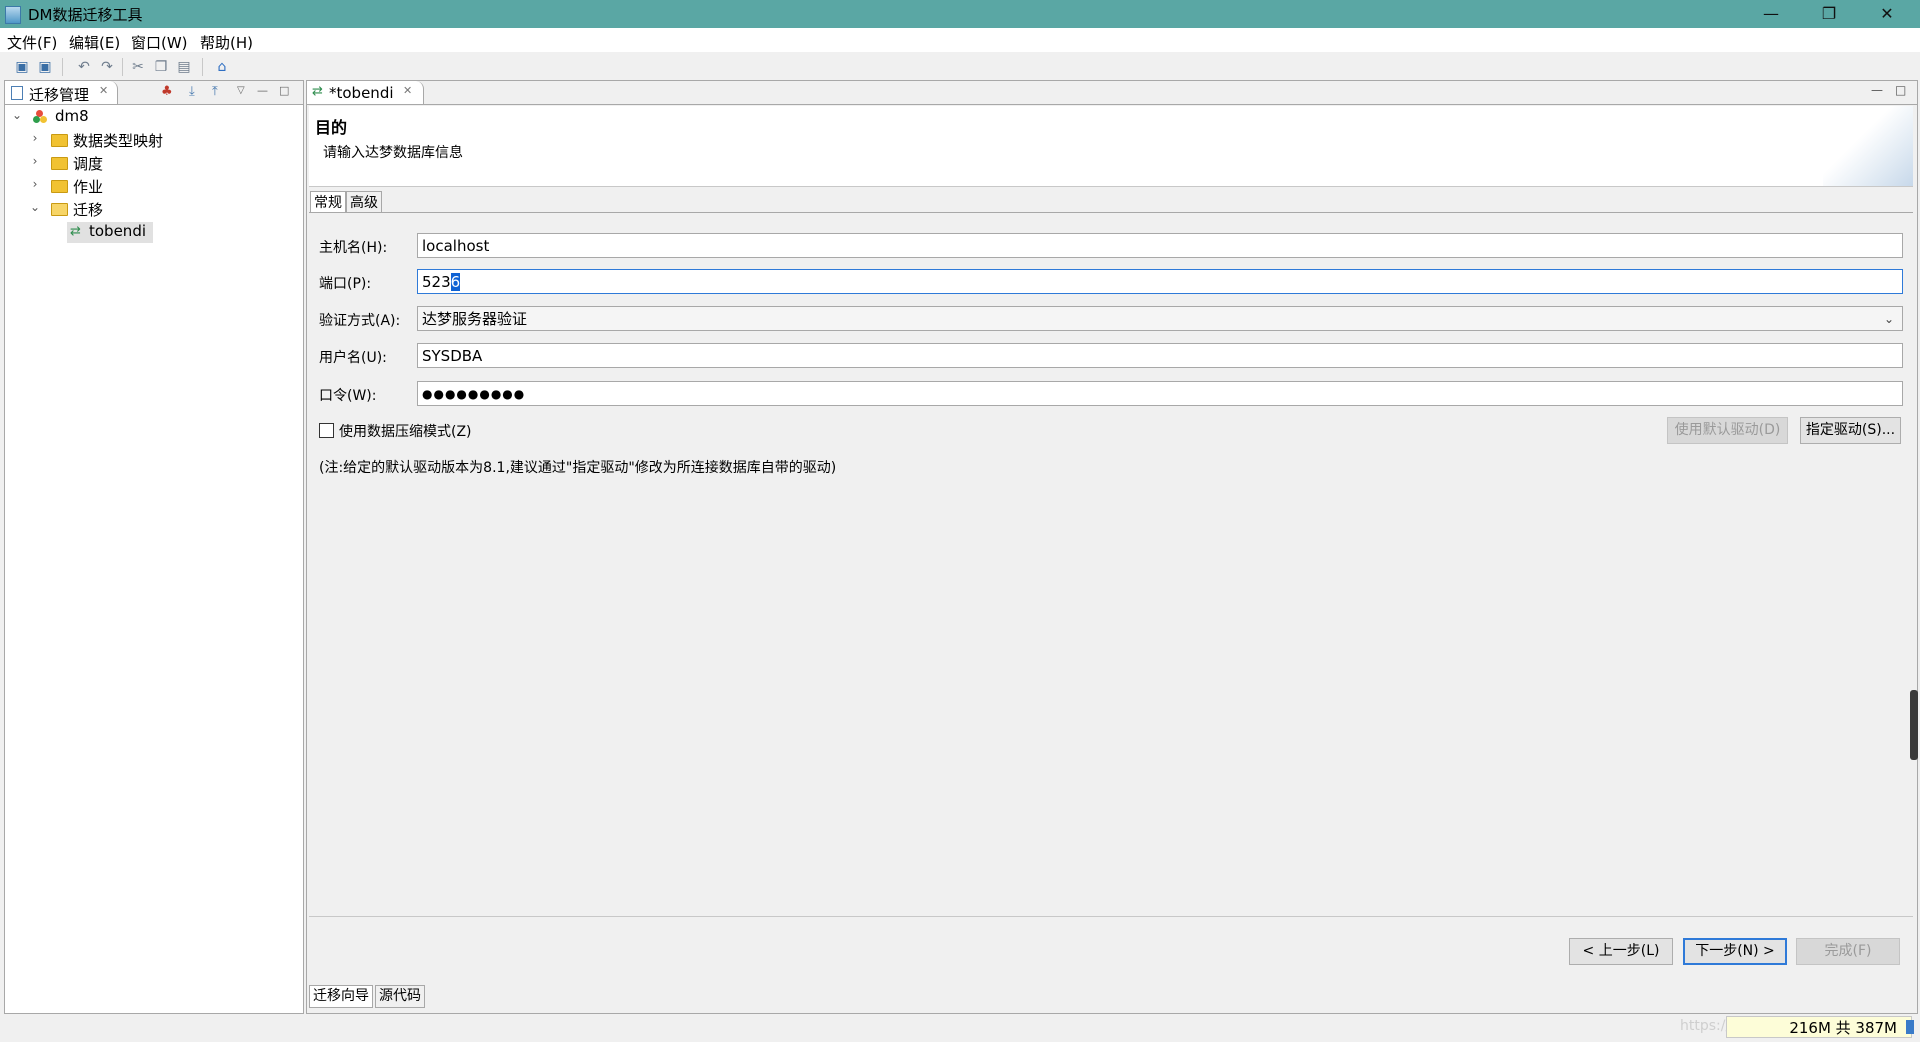  I want to click on save-all-icon: ▣, so click(45, 67).